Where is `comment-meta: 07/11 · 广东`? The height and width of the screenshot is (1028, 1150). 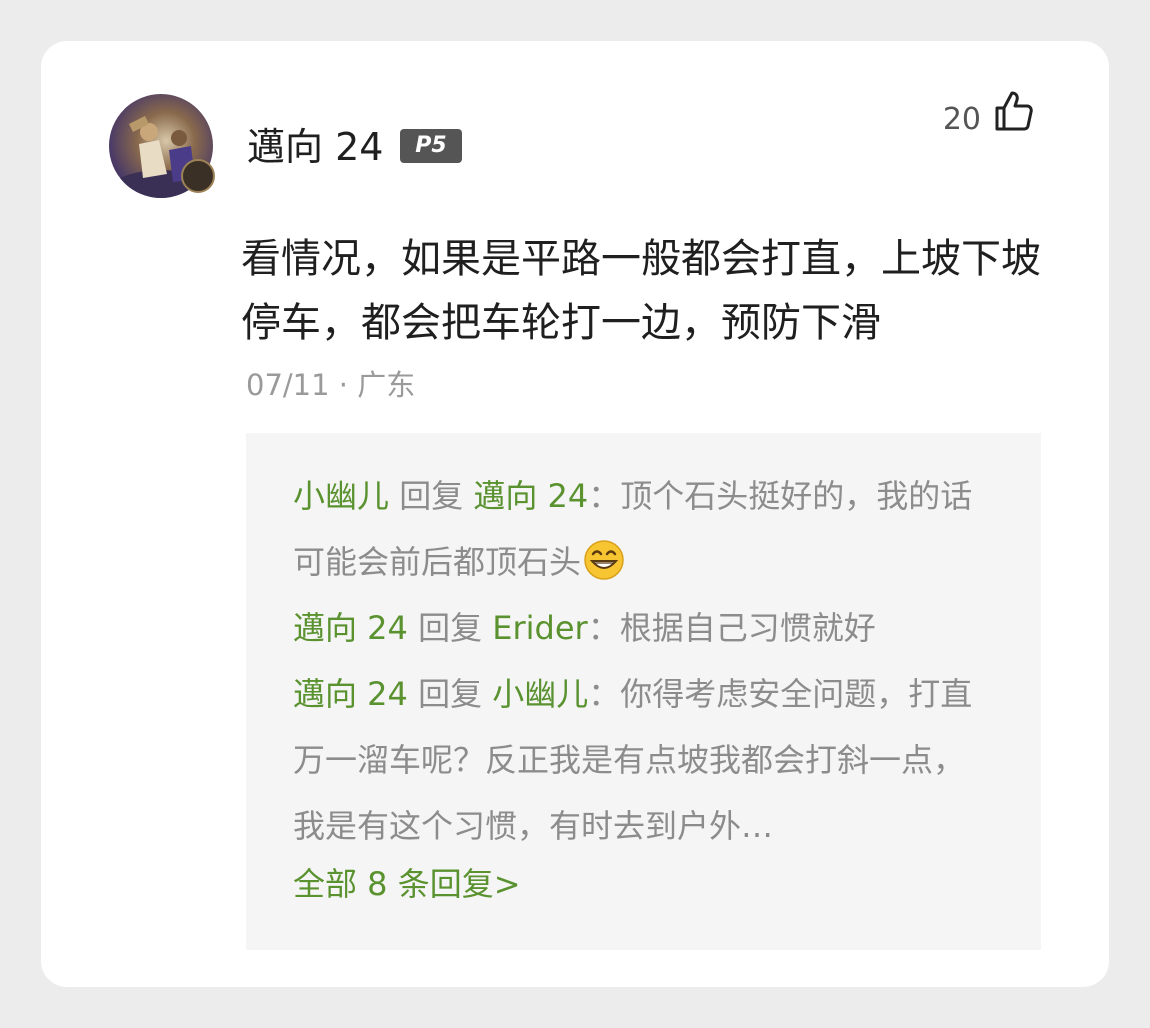 comment-meta: 07/11 · 广东 is located at coordinates (330, 385).